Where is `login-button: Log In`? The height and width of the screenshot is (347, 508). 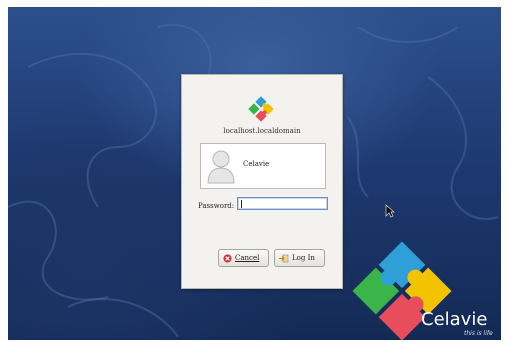 login-button: Log In is located at coordinates (299, 258).